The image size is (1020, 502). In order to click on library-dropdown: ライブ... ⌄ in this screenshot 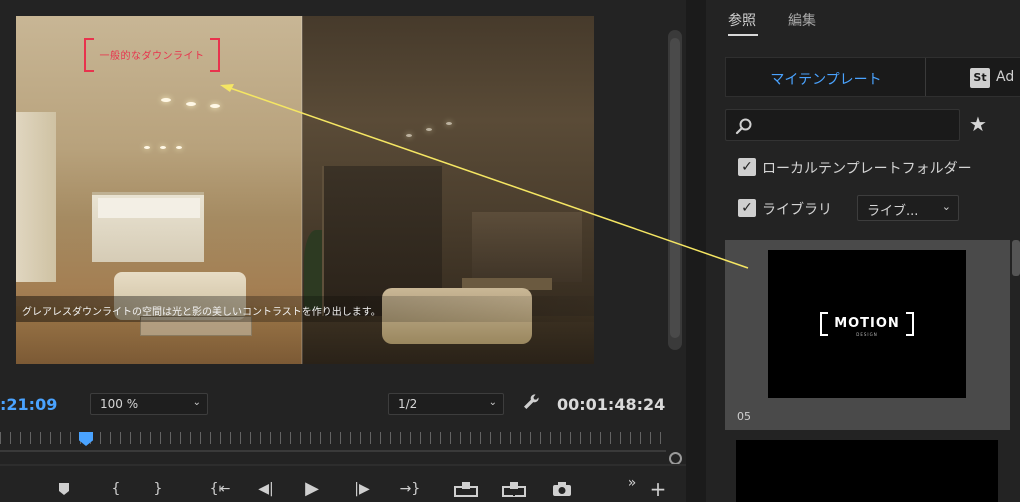, I will do `click(908, 208)`.